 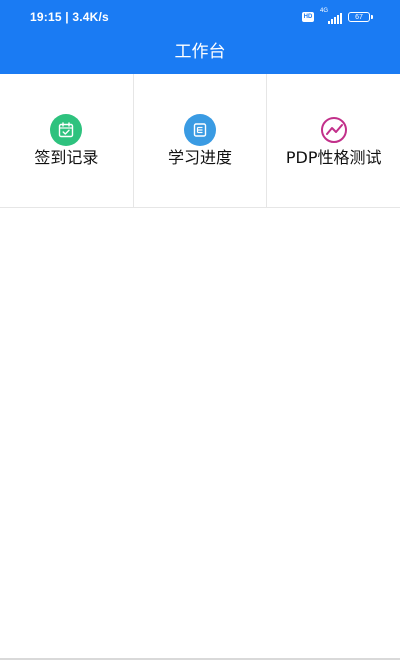 What do you see at coordinates (200, 52) in the screenshot?
I see `page-title: 工作台` at bounding box center [200, 52].